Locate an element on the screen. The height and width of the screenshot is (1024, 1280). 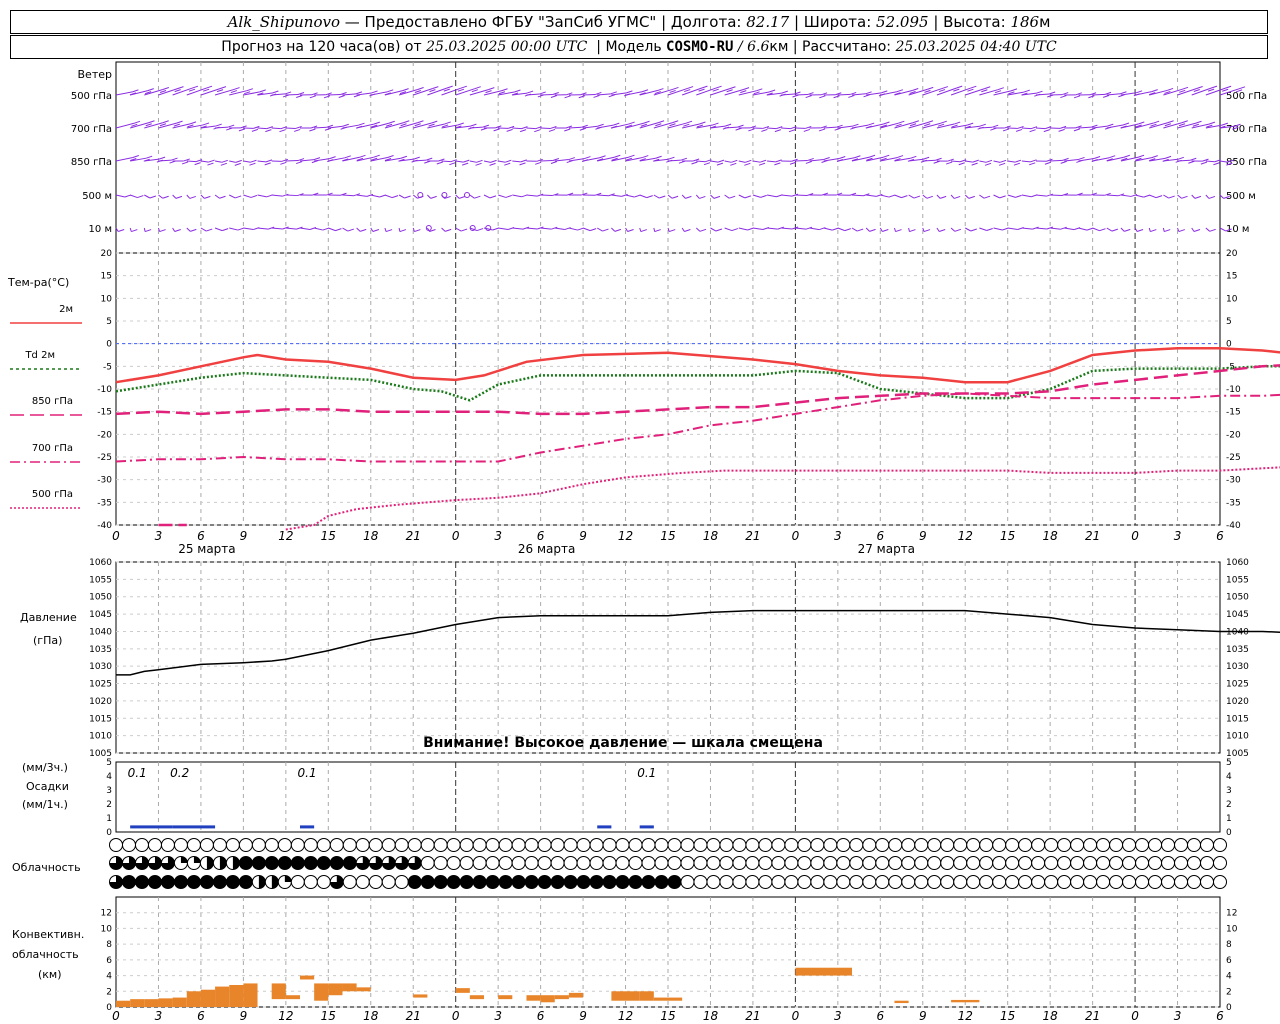
pressure-ytick-left: 1050 is located at coordinates (100, 598).